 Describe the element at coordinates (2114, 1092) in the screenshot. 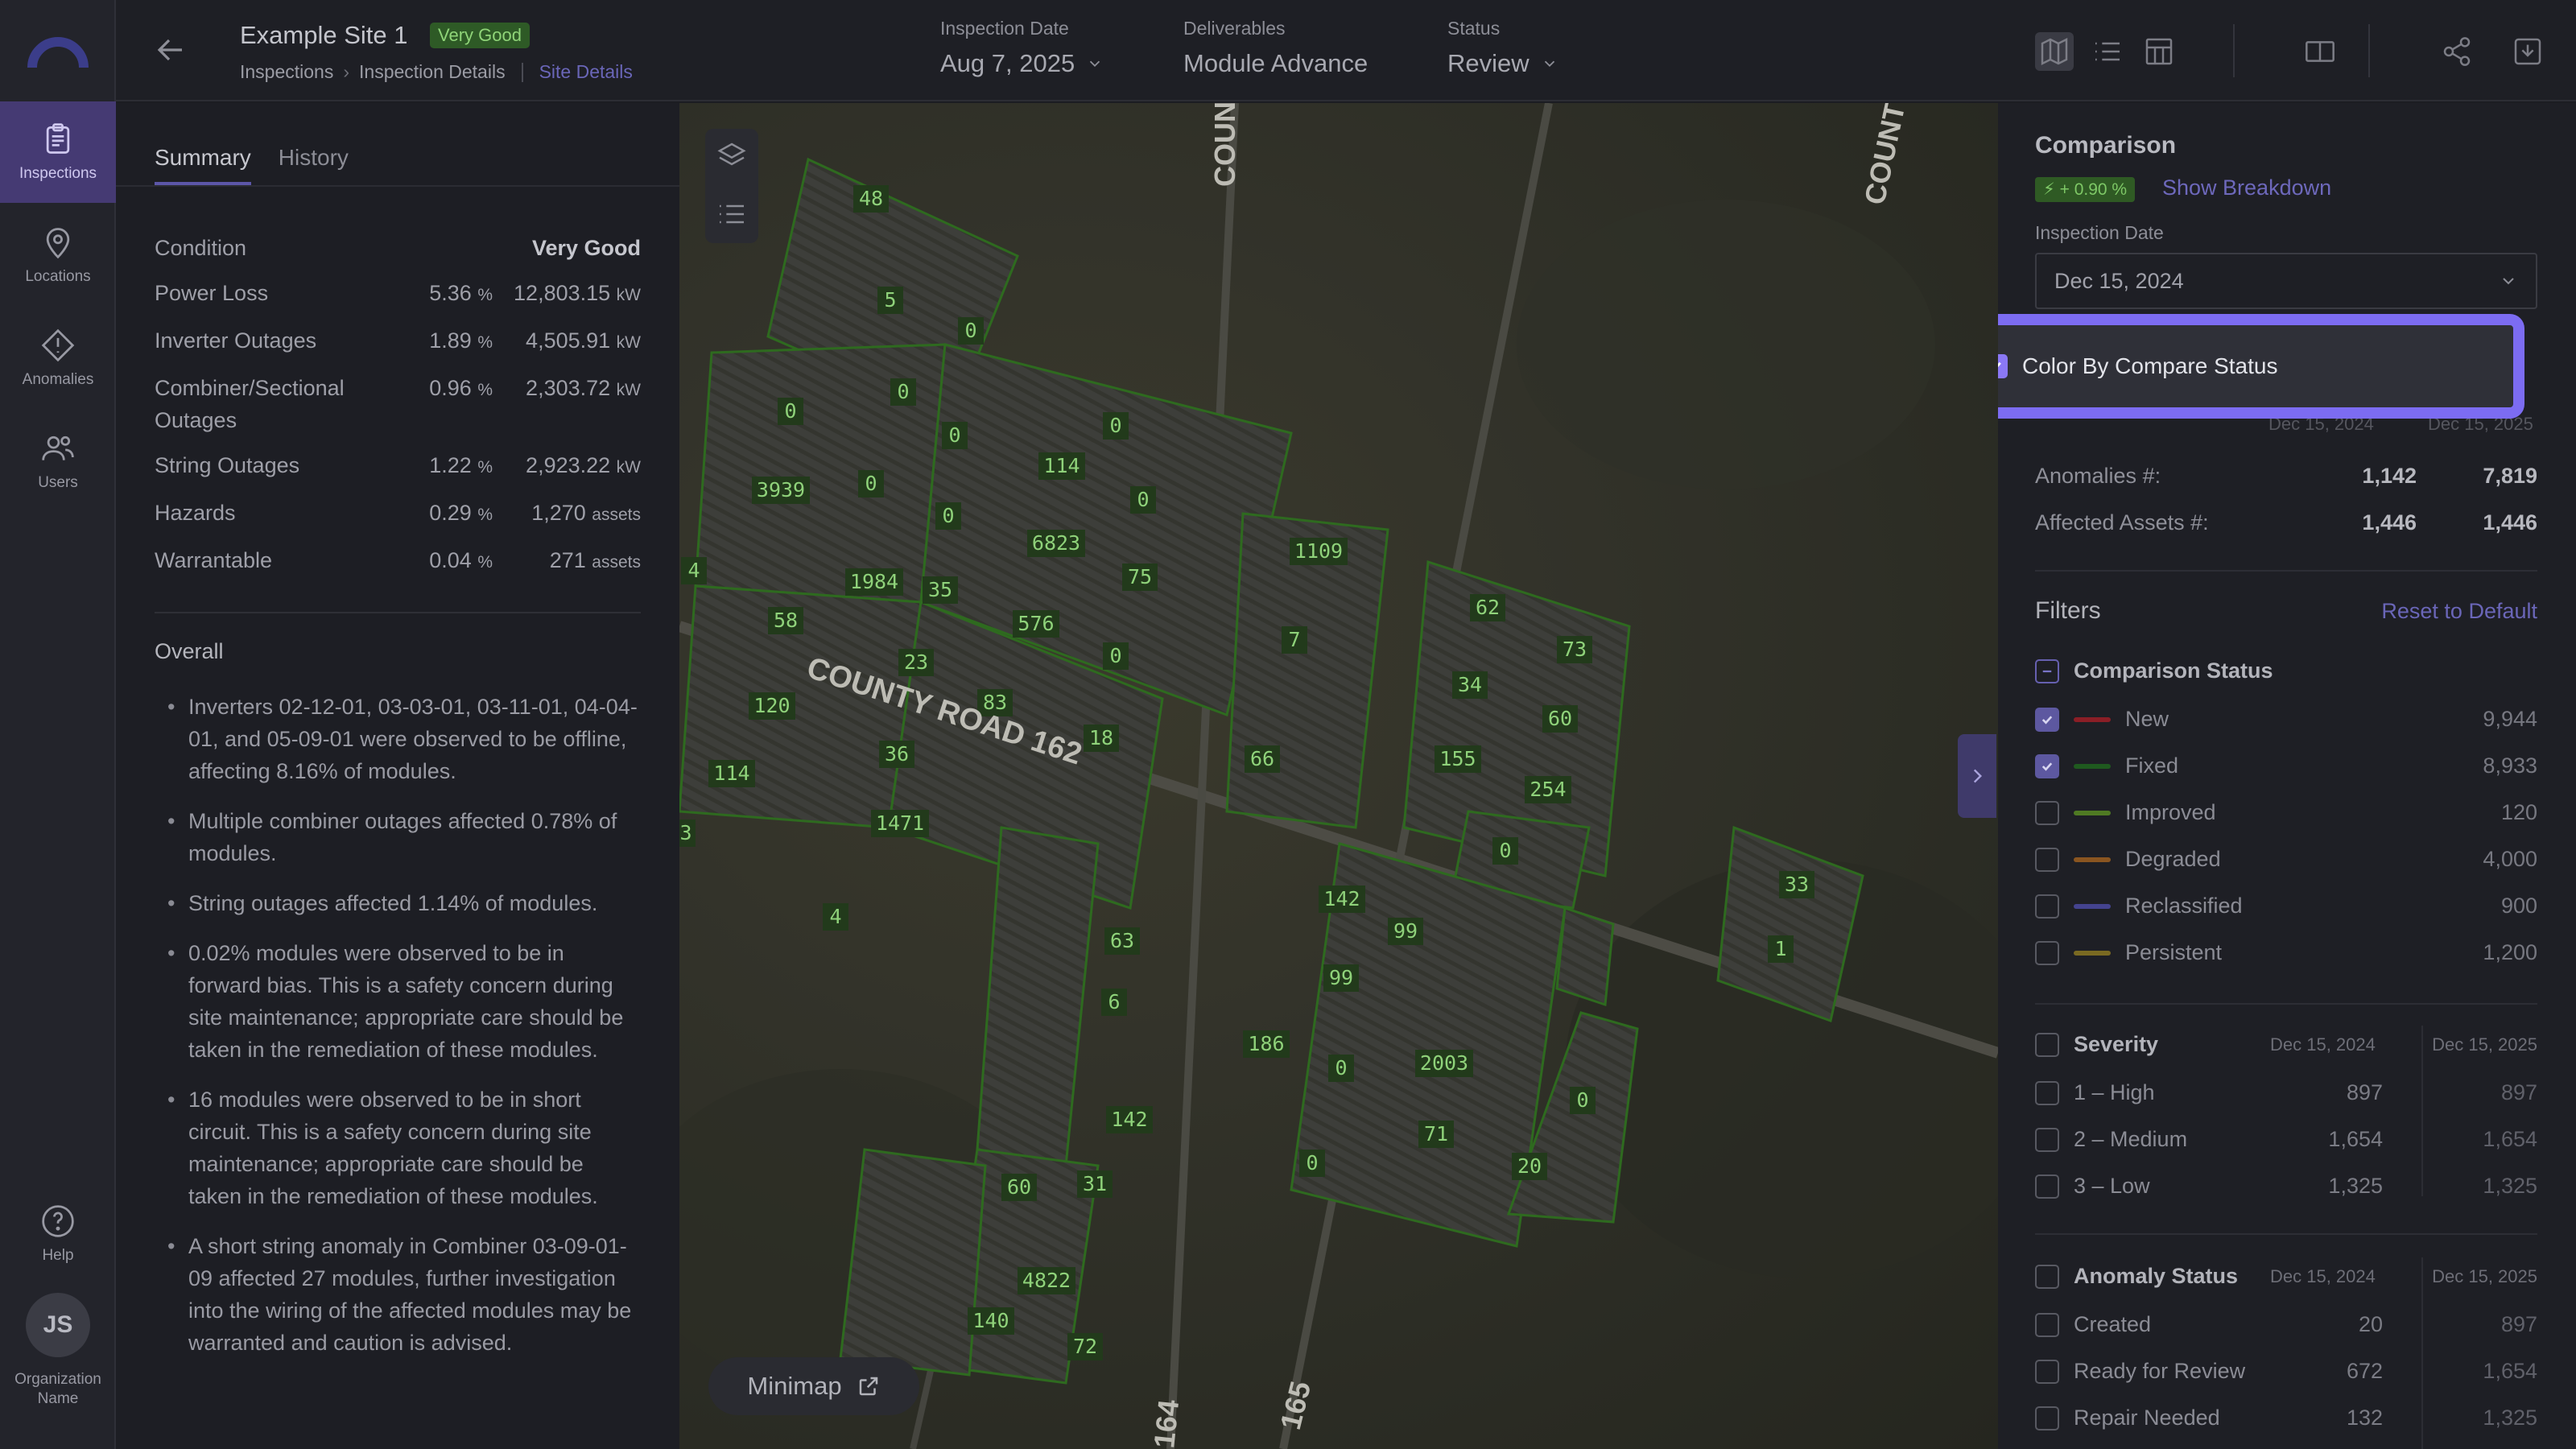

I see `filter-label: 1 – High` at that location.